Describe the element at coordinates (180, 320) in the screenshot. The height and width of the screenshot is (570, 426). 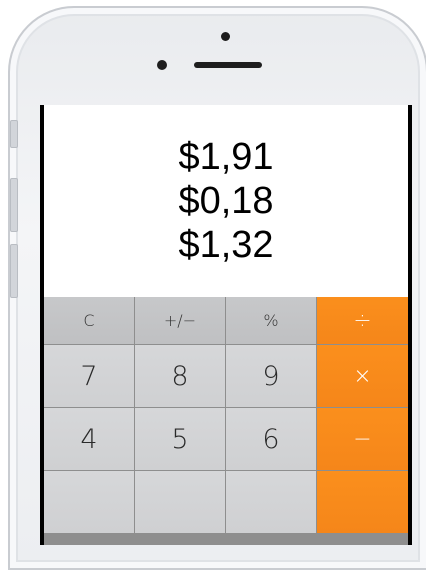
I see `plus-minus-button: +/−` at that location.